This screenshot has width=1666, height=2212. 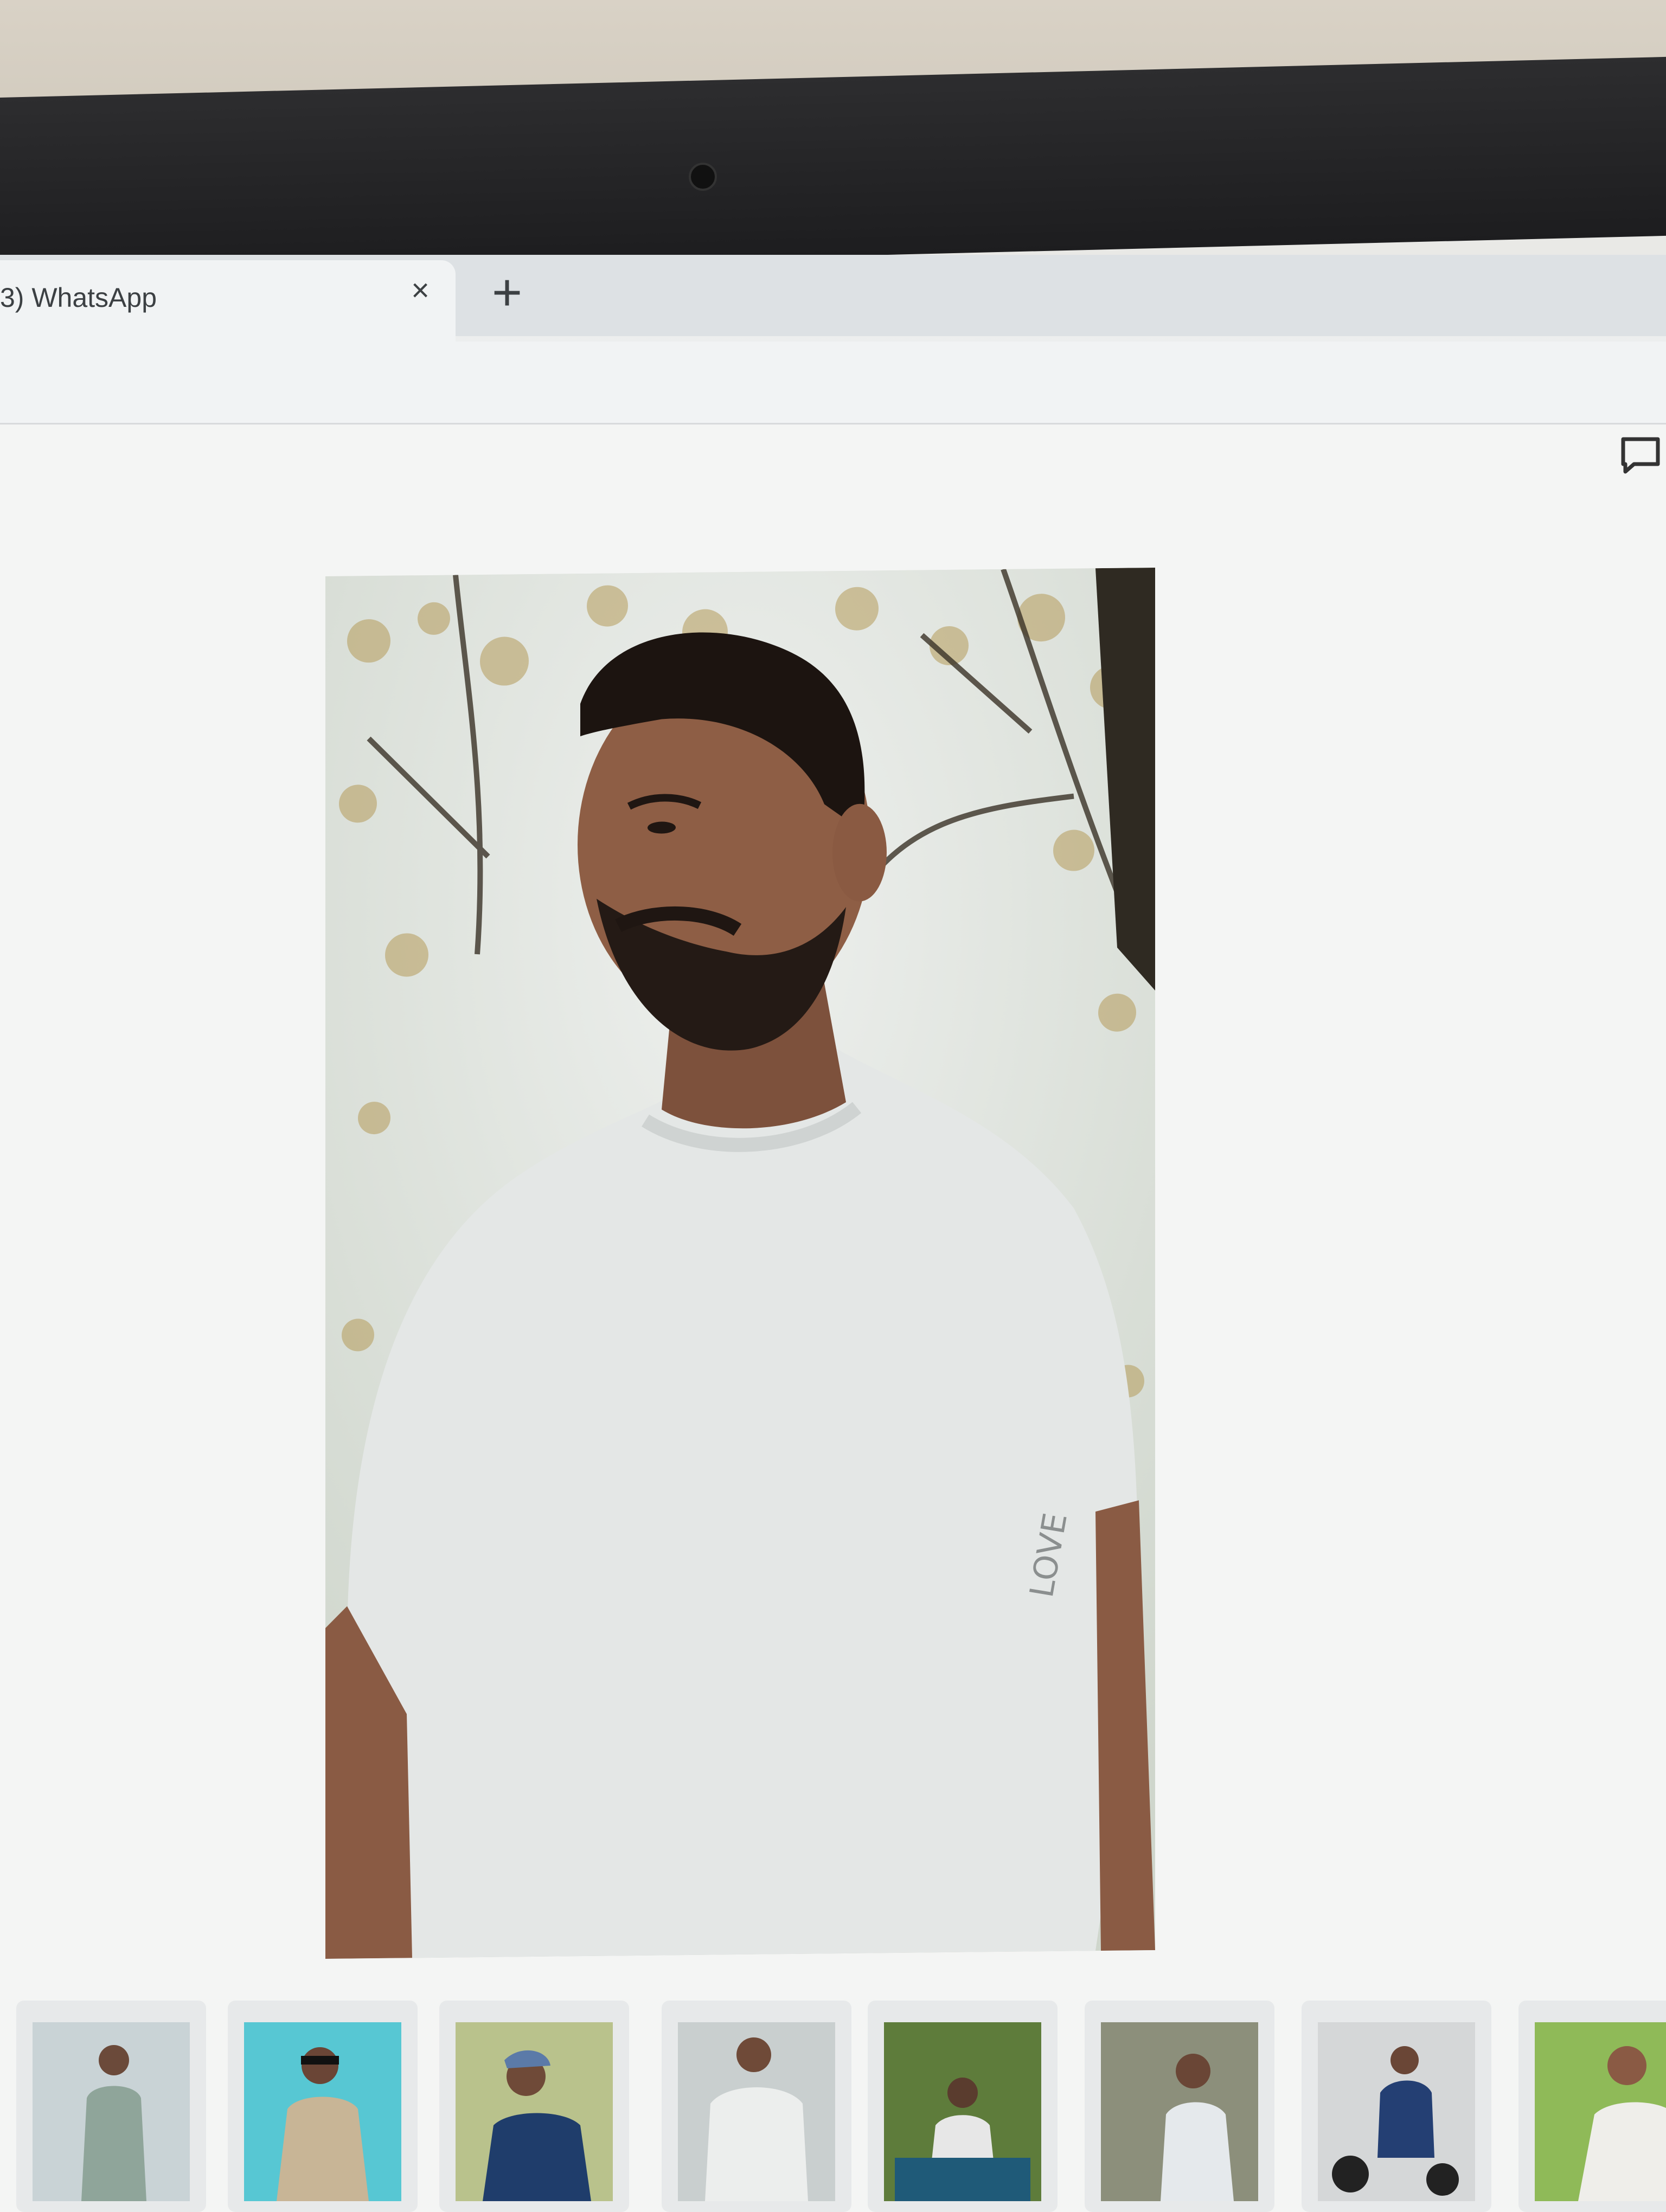 I want to click on thumbnail-strip, so click(x=833, y=2106).